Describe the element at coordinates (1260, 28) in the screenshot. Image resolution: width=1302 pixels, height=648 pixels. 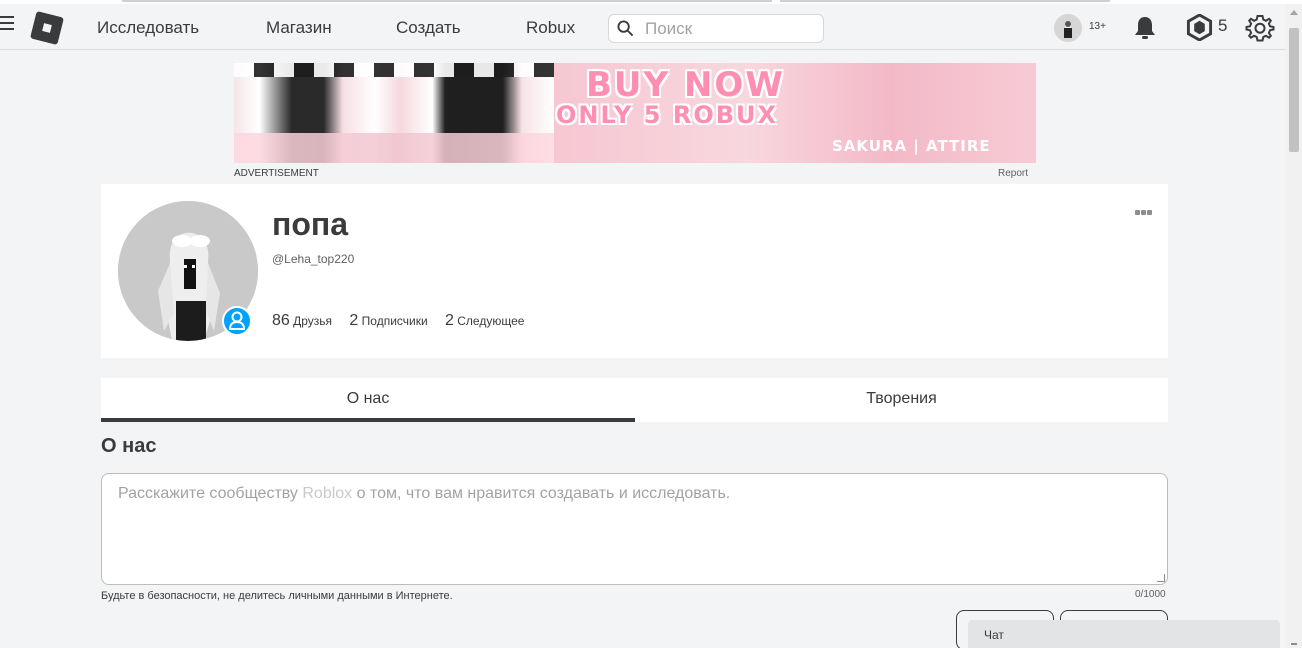
I see `settings-gear-icon` at that location.